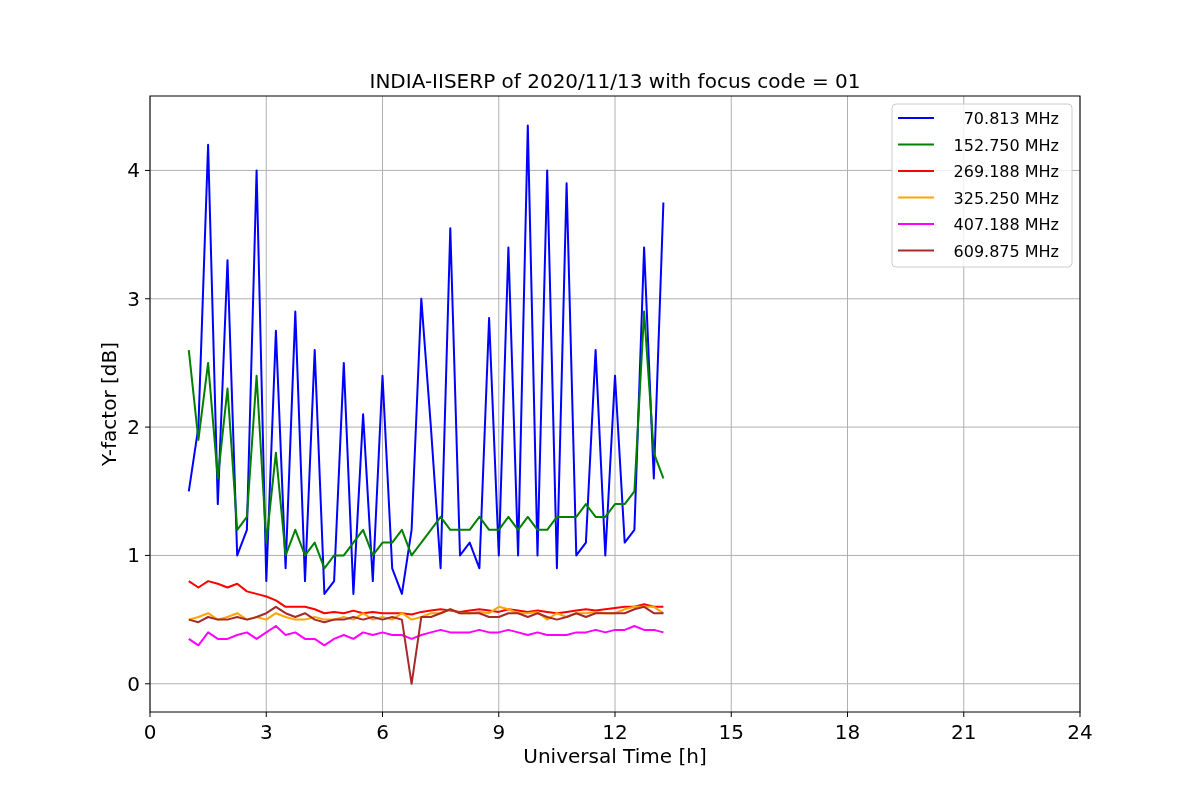 The width and height of the screenshot is (1200, 800). What do you see at coordinates (1080, 732) in the screenshot?
I see `x-tick-label: 24` at bounding box center [1080, 732].